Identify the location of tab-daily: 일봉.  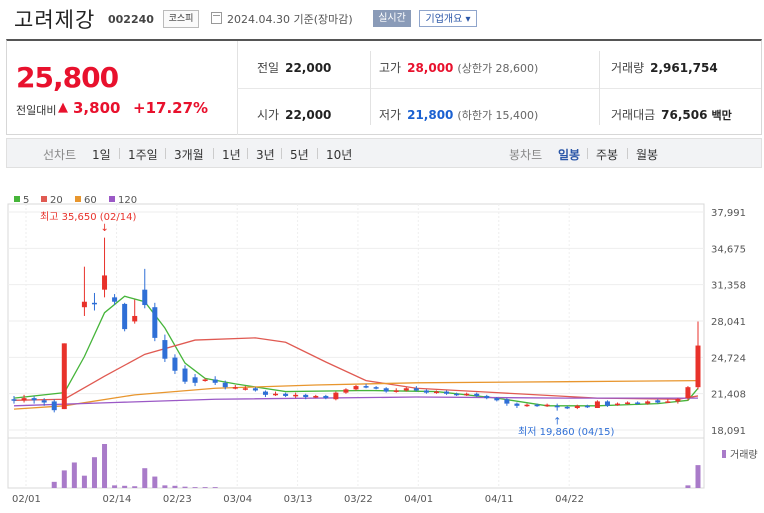
(569, 154).